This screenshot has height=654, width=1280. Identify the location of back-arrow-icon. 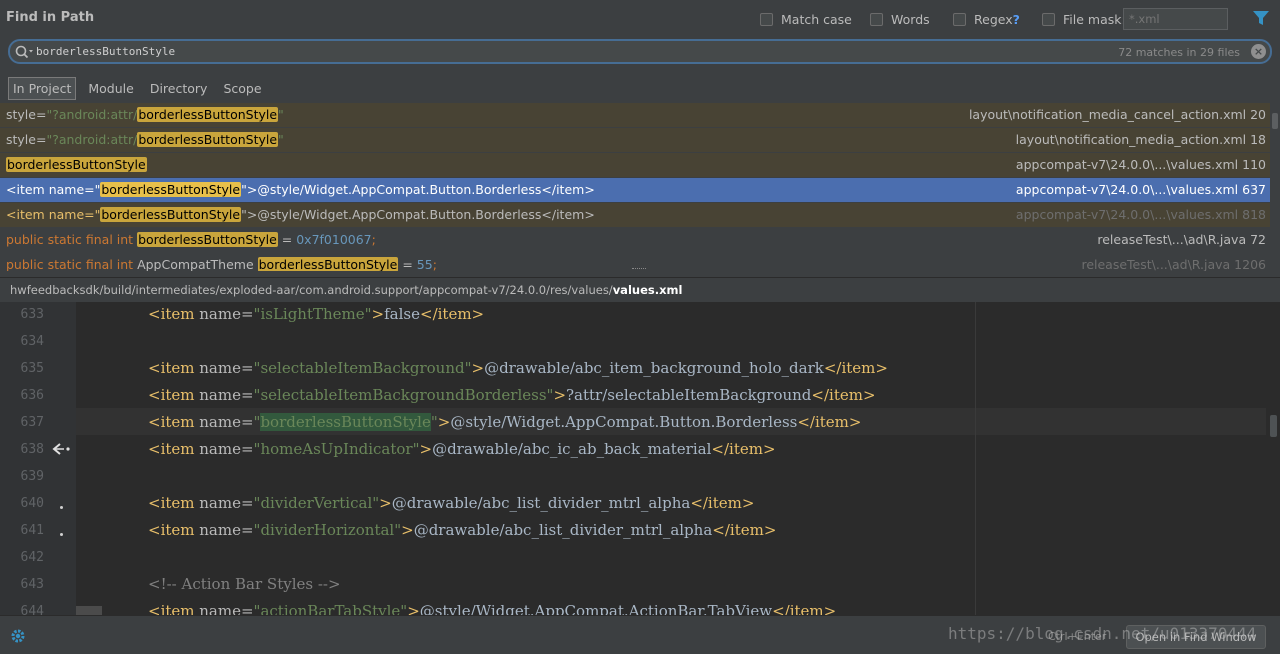
(61, 449).